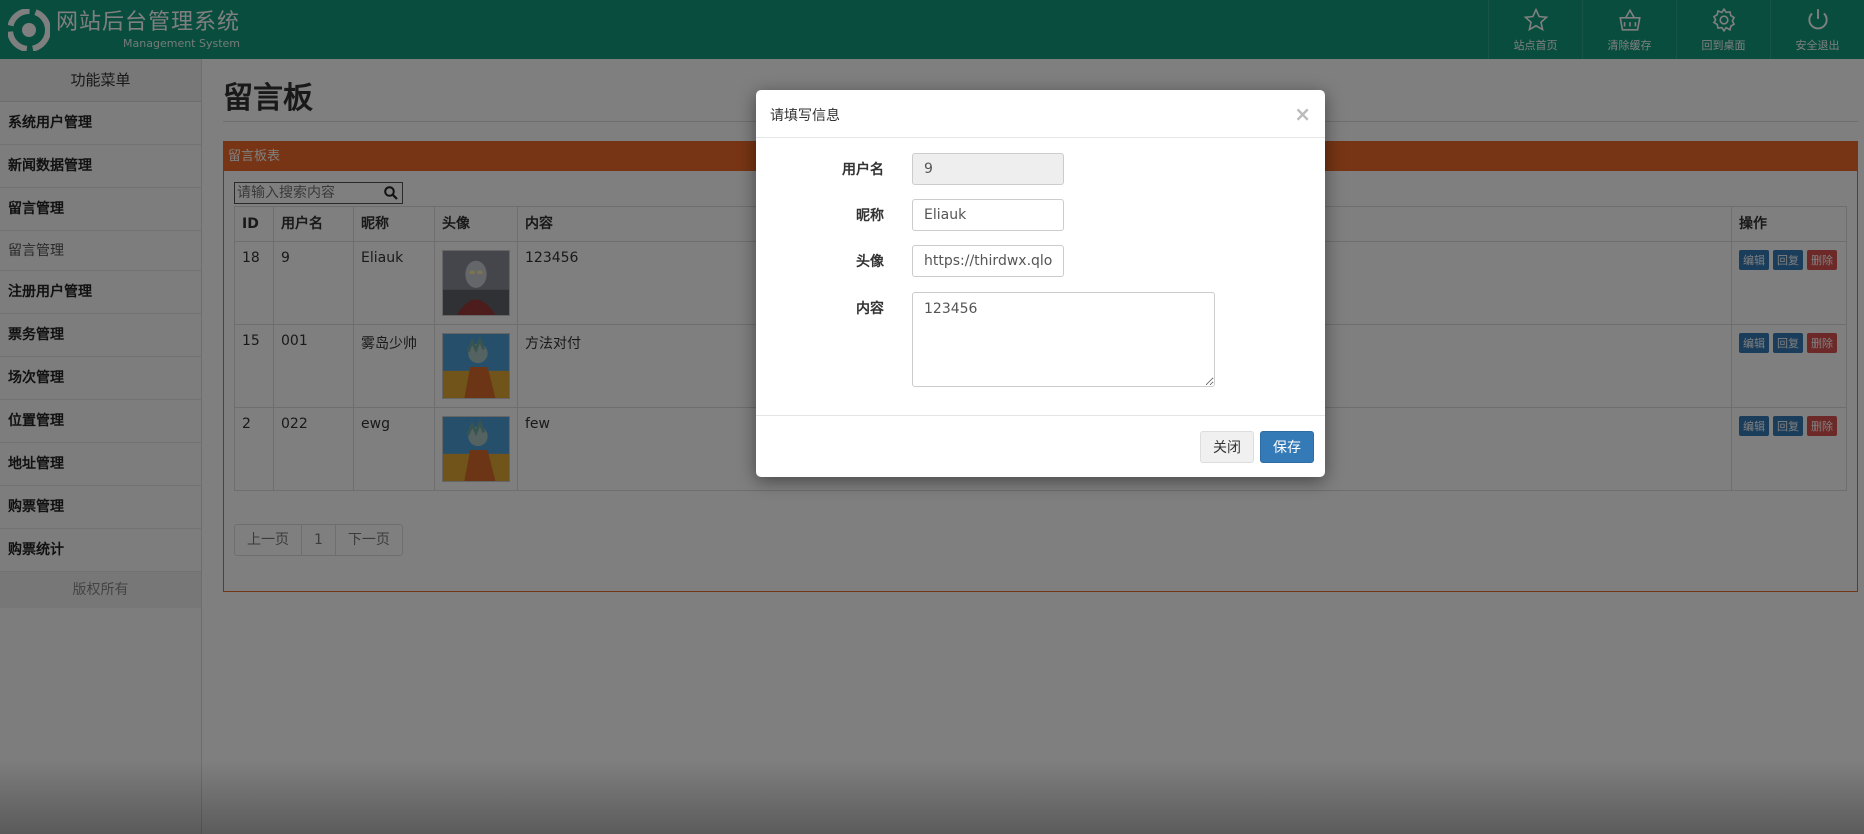 This screenshot has height=834, width=1864. What do you see at coordinates (805, 116) in the screenshot?
I see `dialog-title: 请填写信息` at bounding box center [805, 116].